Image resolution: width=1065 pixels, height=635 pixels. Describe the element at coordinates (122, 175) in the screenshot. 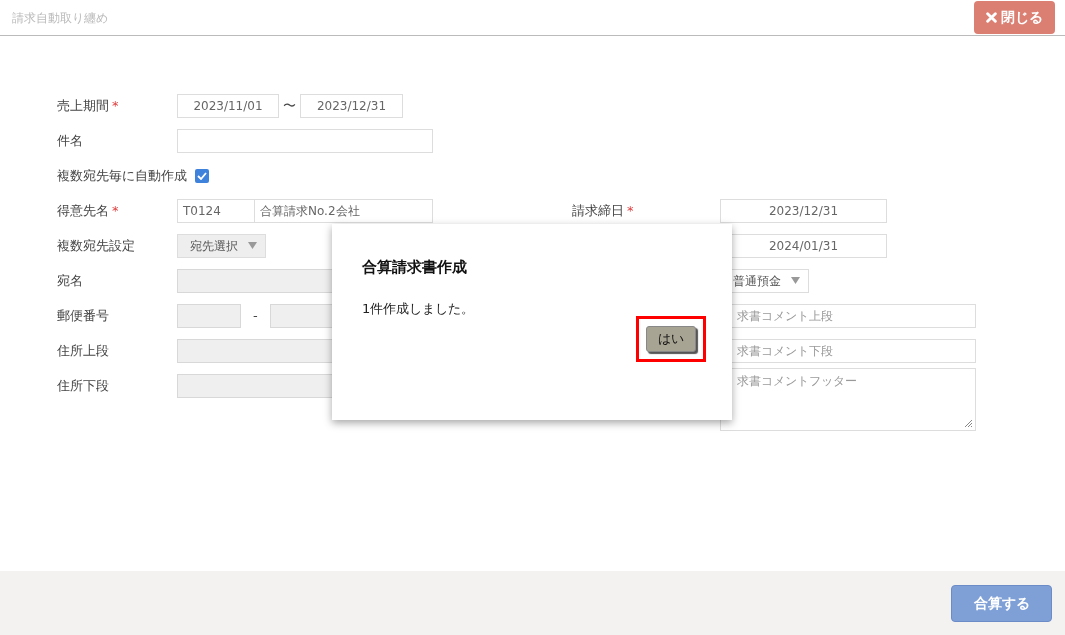

I see `field-label: 複数宛先毎に自動作成` at that location.